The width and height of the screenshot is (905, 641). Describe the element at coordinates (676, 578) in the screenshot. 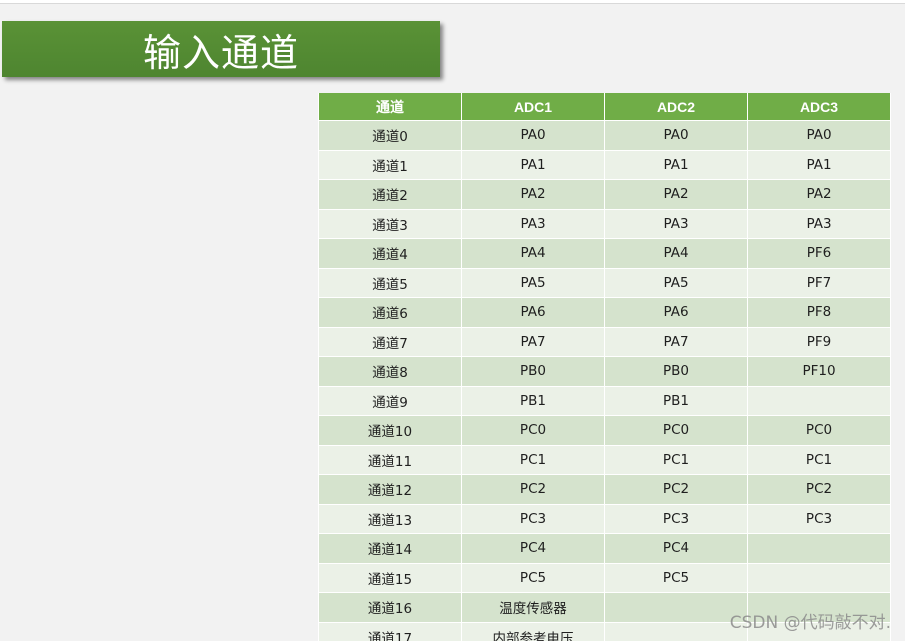

I see `cell-adc2: PC5` at that location.